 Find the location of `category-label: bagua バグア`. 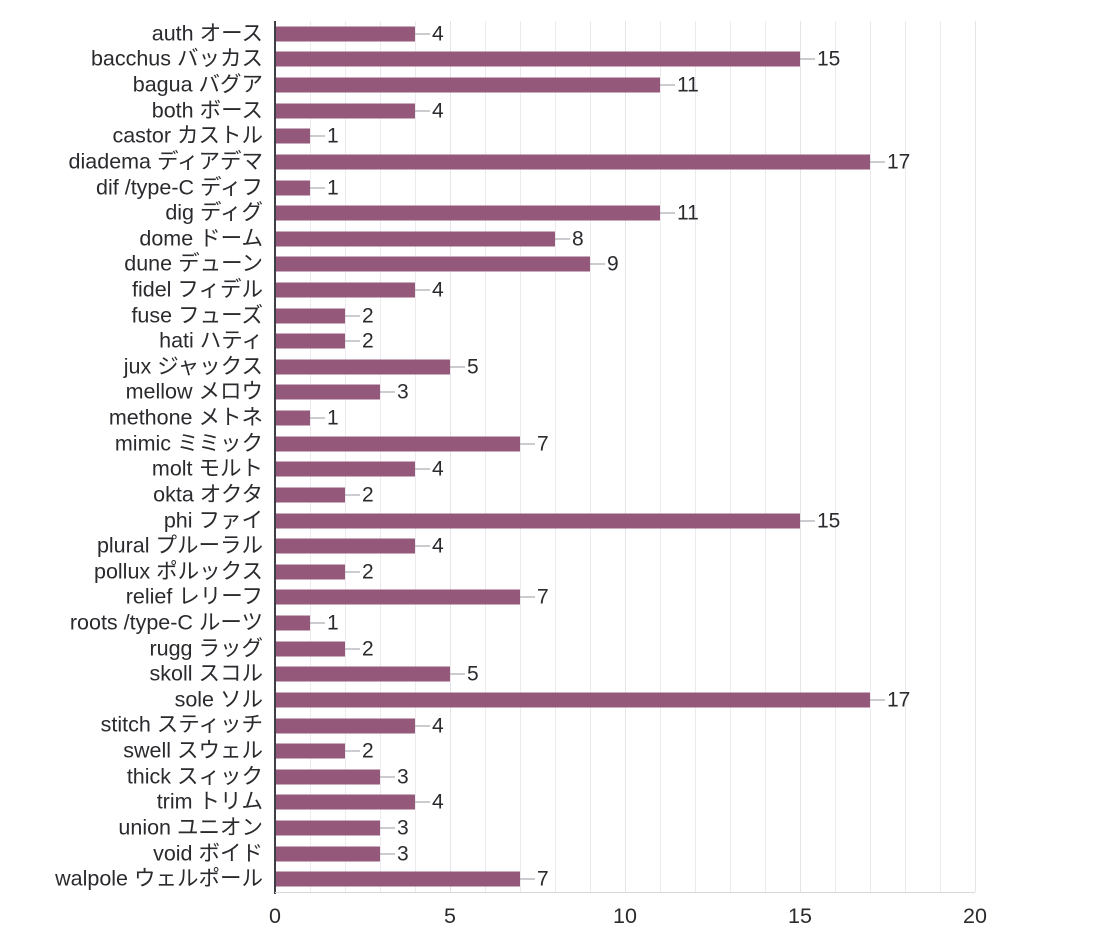

category-label: bagua バグア is located at coordinates (197, 84).